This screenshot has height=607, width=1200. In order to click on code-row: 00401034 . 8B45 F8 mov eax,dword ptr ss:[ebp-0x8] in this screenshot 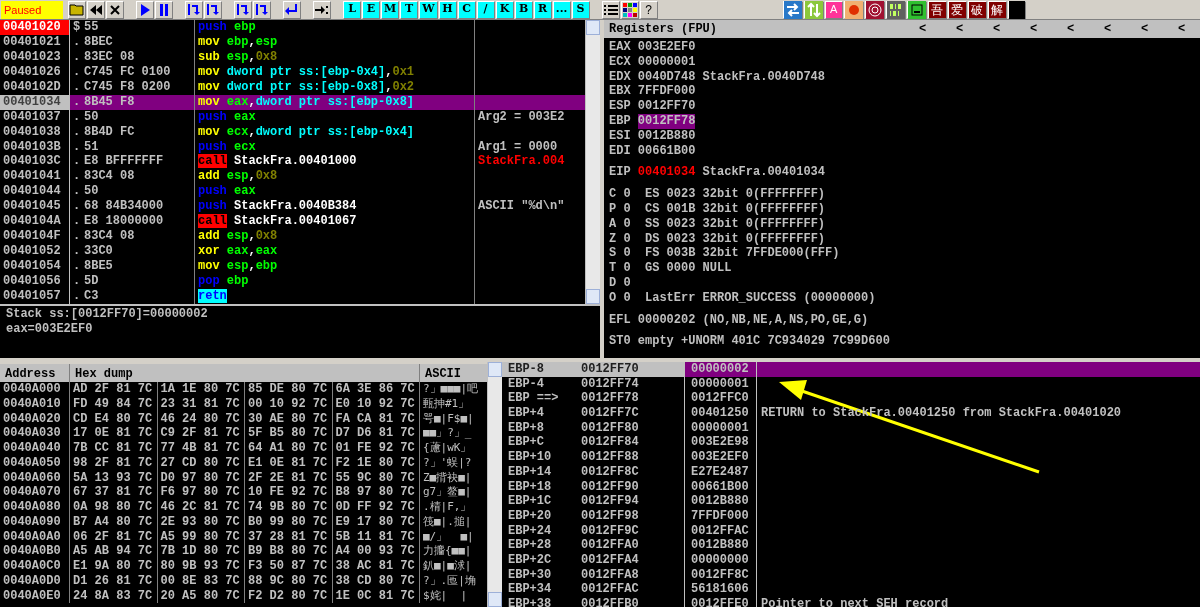, I will do `click(292, 102)`.